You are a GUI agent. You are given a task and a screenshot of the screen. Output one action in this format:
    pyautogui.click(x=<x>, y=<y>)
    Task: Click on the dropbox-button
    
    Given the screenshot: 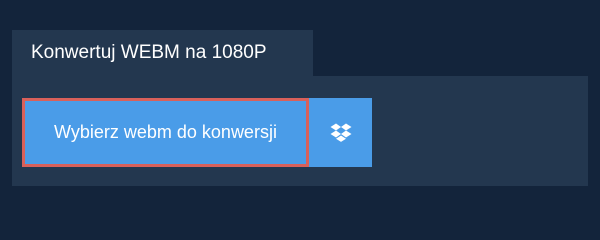 What is the action you would take?
    pyautogui.click(x=340, y=132)
    